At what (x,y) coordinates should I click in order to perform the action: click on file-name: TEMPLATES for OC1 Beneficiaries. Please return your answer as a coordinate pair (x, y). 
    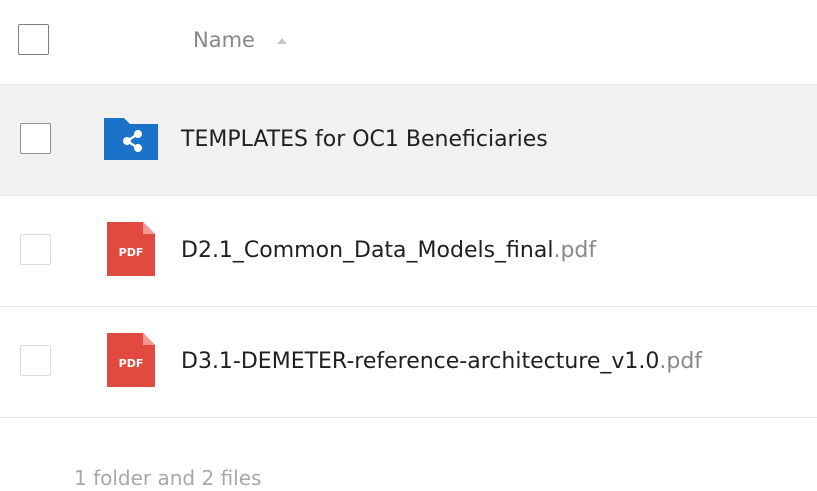
    Looking at the image, I should click on (364, 140).